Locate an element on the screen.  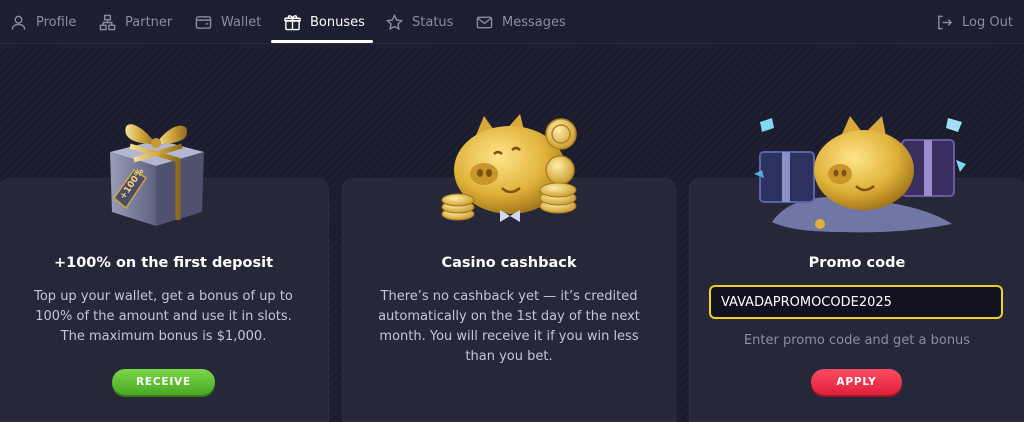
nav-status: Status is located at coordinates (419, 22).